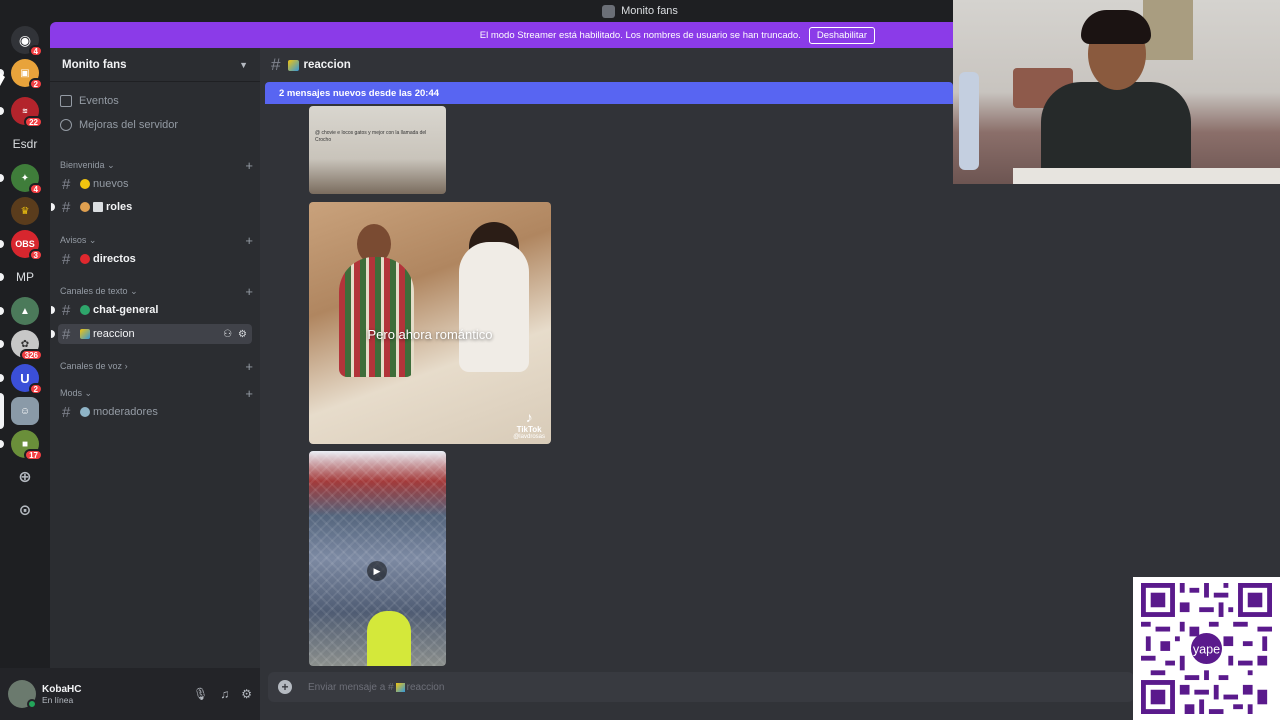  Describe the element at coordinates (327, 65) in the screenshot. I see `channel-title: reaccion` at that location.